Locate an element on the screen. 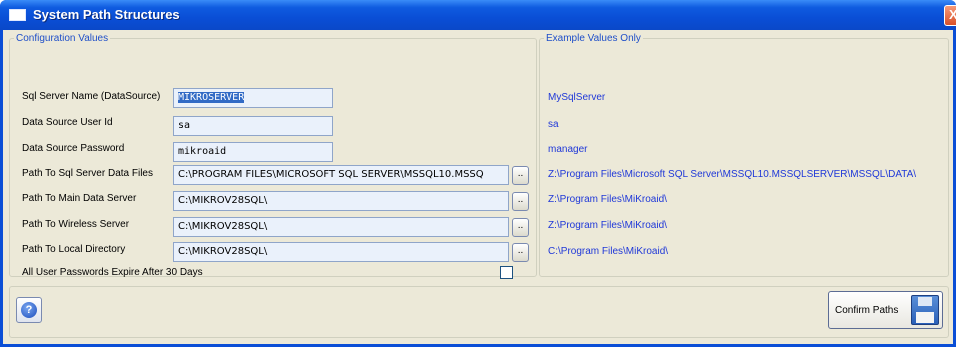 The height and width of the screenshot is (347, 956). local-directory-browse-button: .. is located at coordinates (520, 252).